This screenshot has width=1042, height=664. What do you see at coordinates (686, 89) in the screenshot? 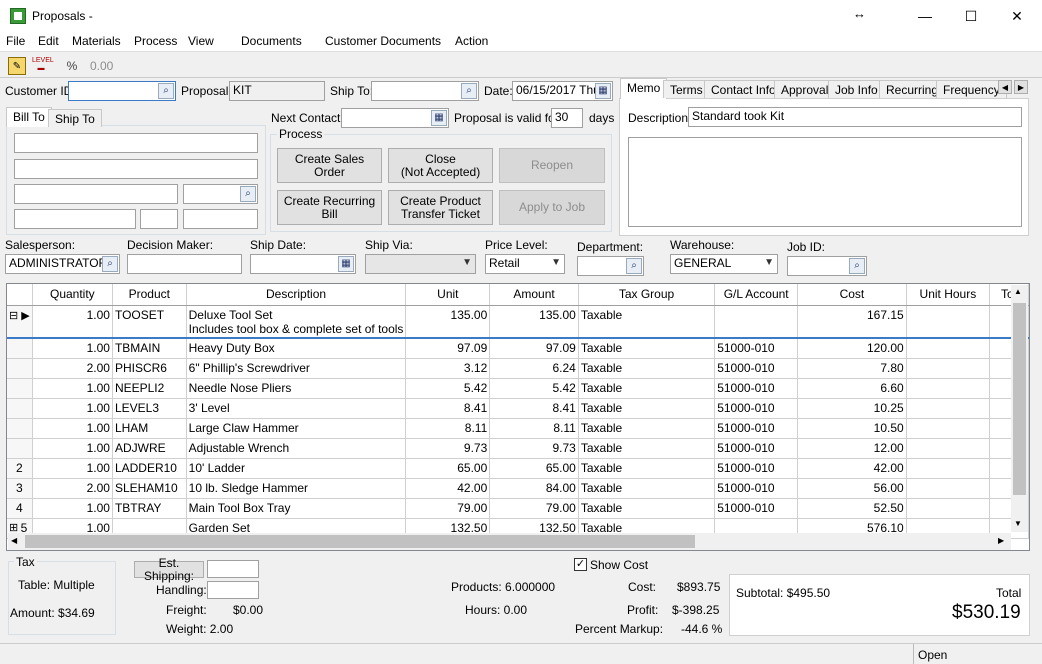
I see `tab-terms: Terms` at bounding box center [686, 89].